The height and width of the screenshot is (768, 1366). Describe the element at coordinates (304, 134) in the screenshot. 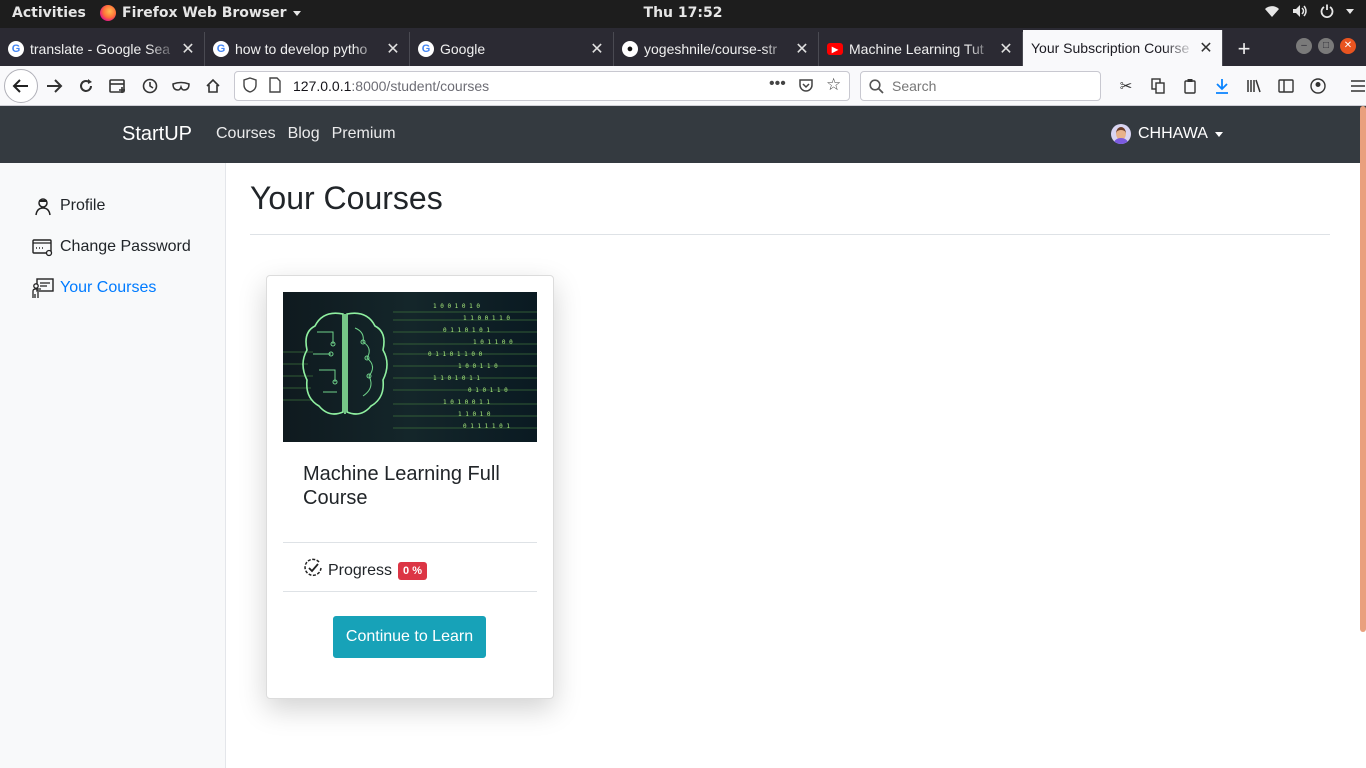

I see `nav-link-blog: Blog` at that location.